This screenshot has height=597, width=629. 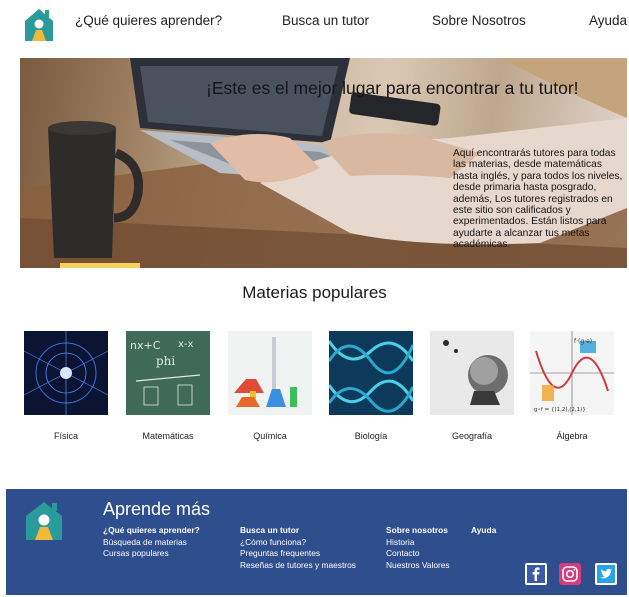 What do you see at coordinates (371, 373) in the screenshot?
I see `biology-image` at bounding box center [371, 373].